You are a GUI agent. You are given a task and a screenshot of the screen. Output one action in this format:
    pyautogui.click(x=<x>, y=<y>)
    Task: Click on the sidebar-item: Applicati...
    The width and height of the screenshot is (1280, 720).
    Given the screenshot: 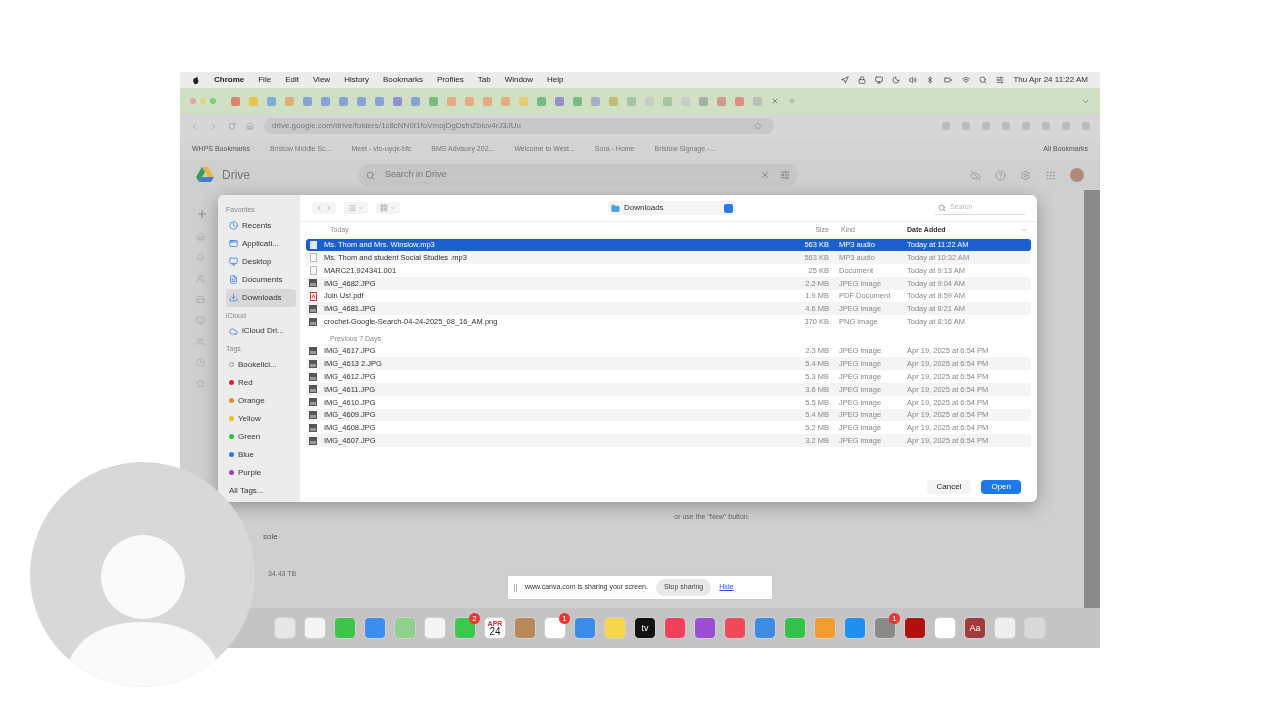 What is the action you would take?
    pyautogui.click(x=261, y=243)
    